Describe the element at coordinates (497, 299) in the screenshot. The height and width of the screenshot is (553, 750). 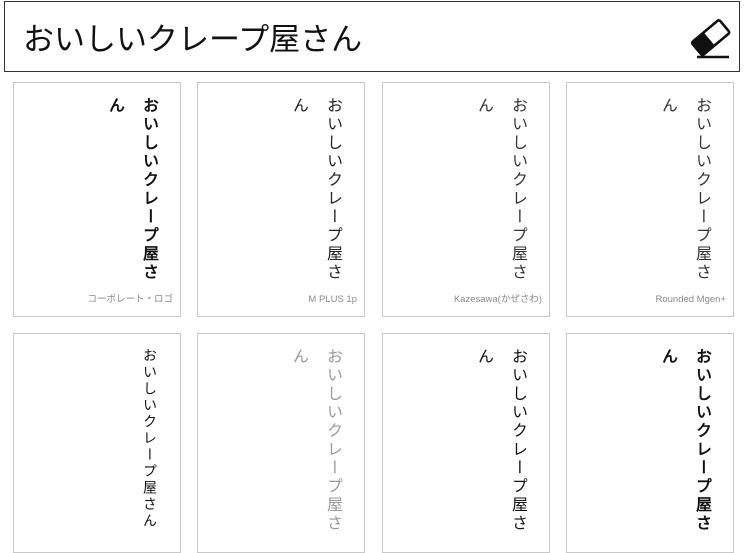
I see `card-font-name: Kazesawa(かぜさわ)` at that location.